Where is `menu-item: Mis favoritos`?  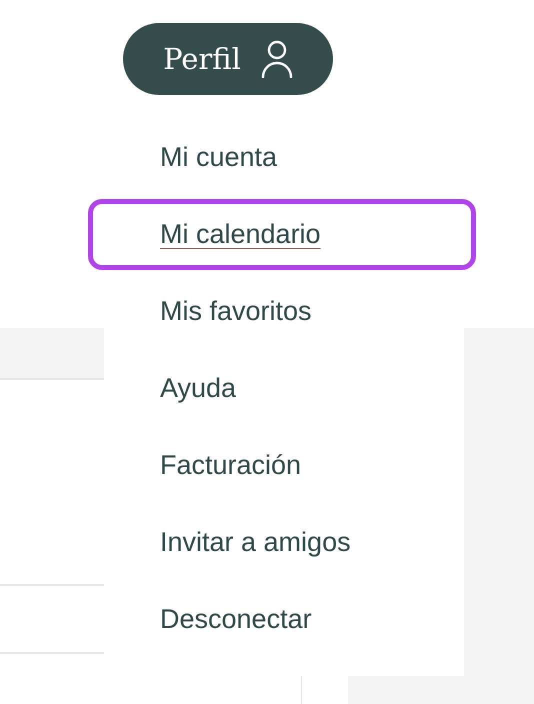
menu-item: Mis favoritos is located at coordinates (236, 311).